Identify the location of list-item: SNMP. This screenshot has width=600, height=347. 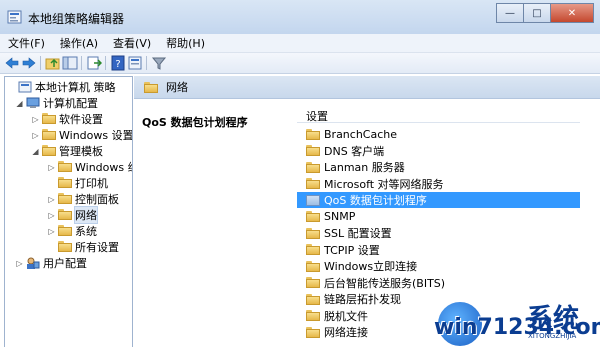
(438, 217).